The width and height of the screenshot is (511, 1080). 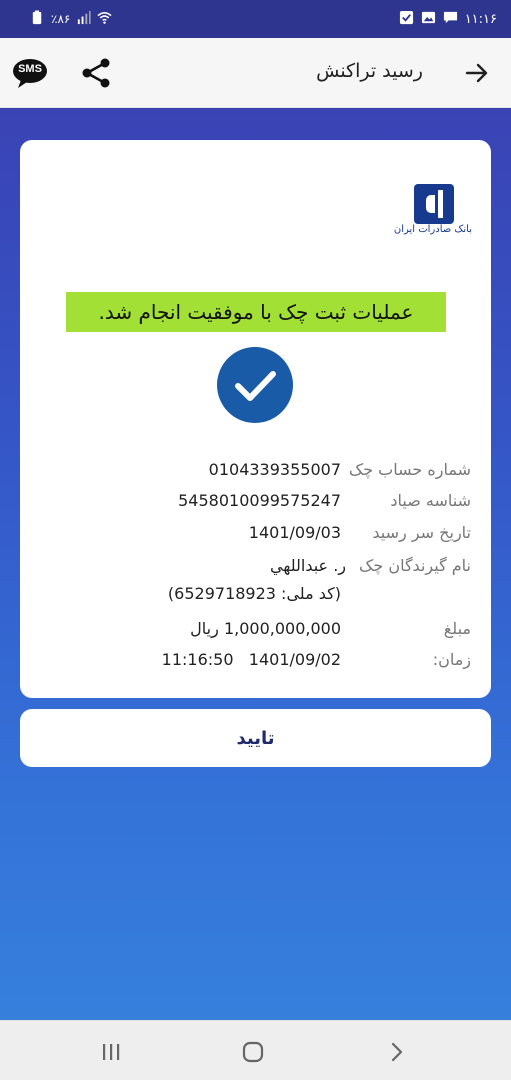 I want to click on home-icon, so click(x=253, y=1052).